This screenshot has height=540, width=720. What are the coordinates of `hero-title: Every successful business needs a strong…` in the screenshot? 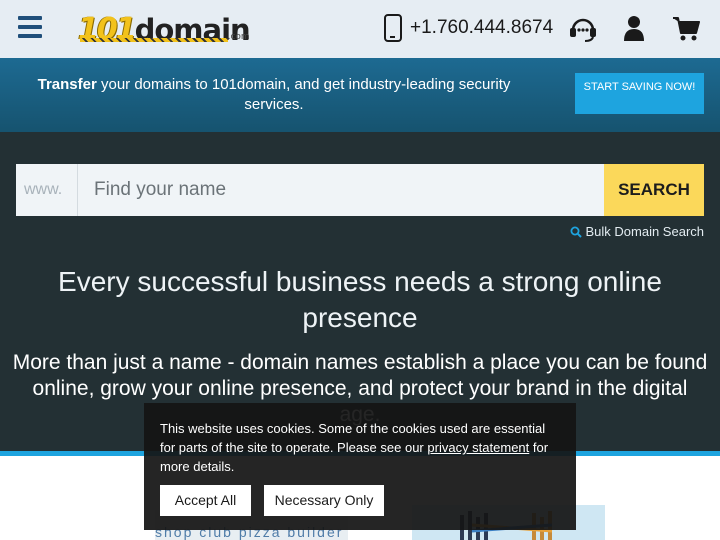 It's located at (360, 299).